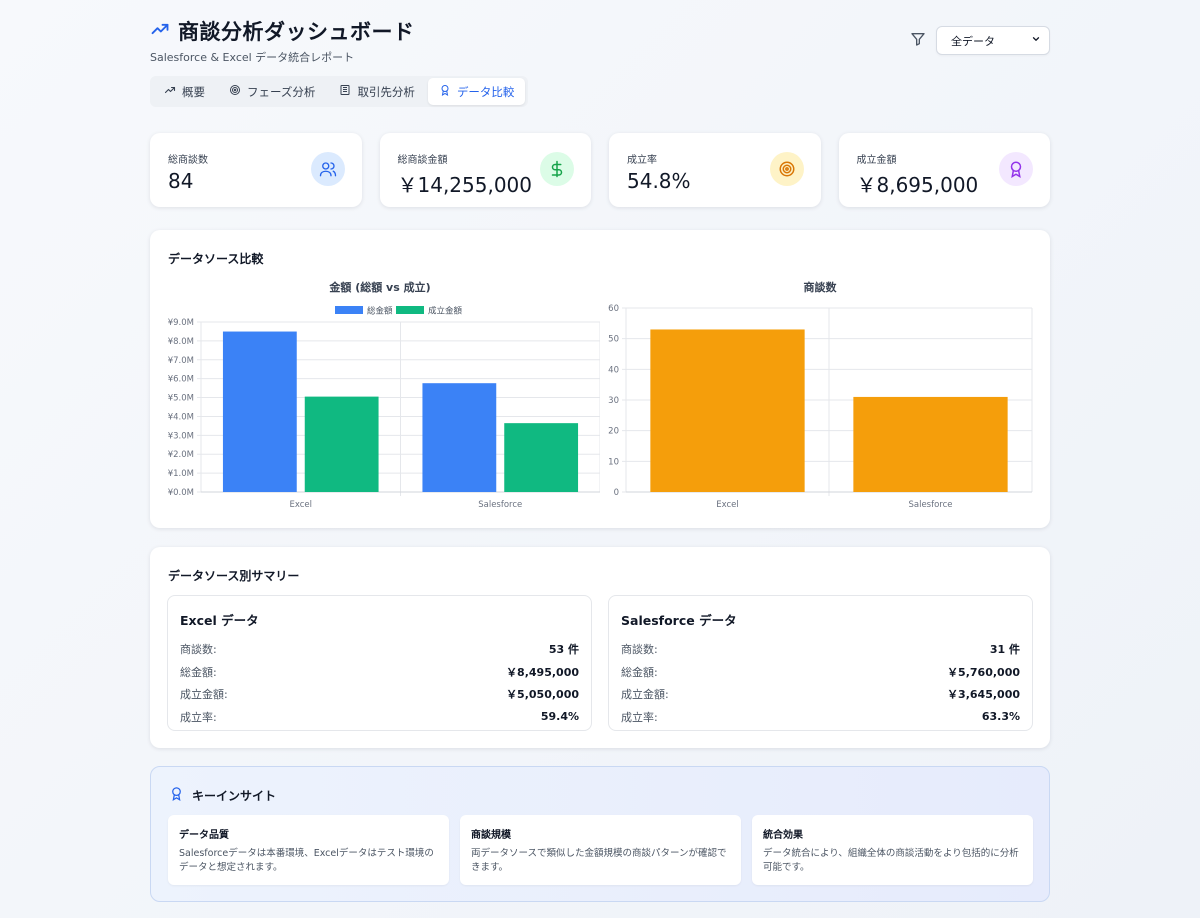 The width and height of the screenshot is (1200, 918). I want to click on filter-area: 全データ, so click(980, 40).